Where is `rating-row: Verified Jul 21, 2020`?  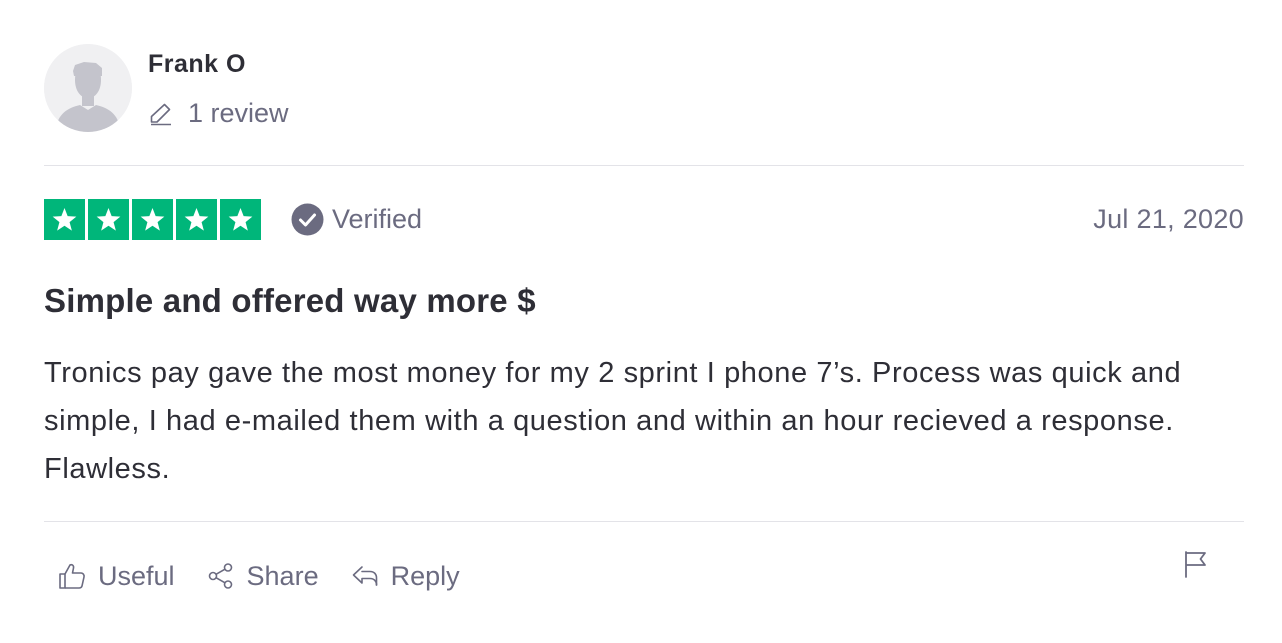
rating-row: Verified Jul 21, 2020 is located at coordinates (644, 219).